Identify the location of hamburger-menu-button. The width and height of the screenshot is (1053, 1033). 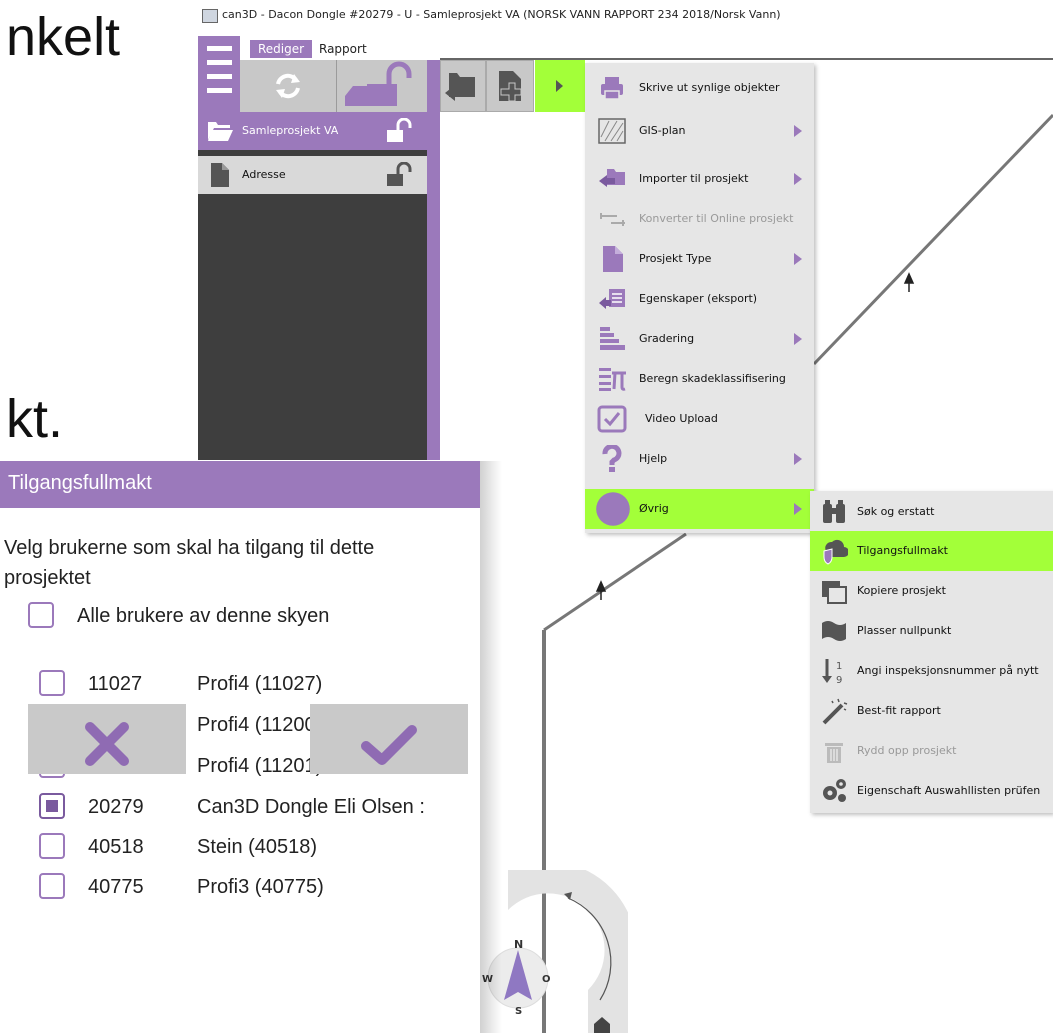
(219, 74).